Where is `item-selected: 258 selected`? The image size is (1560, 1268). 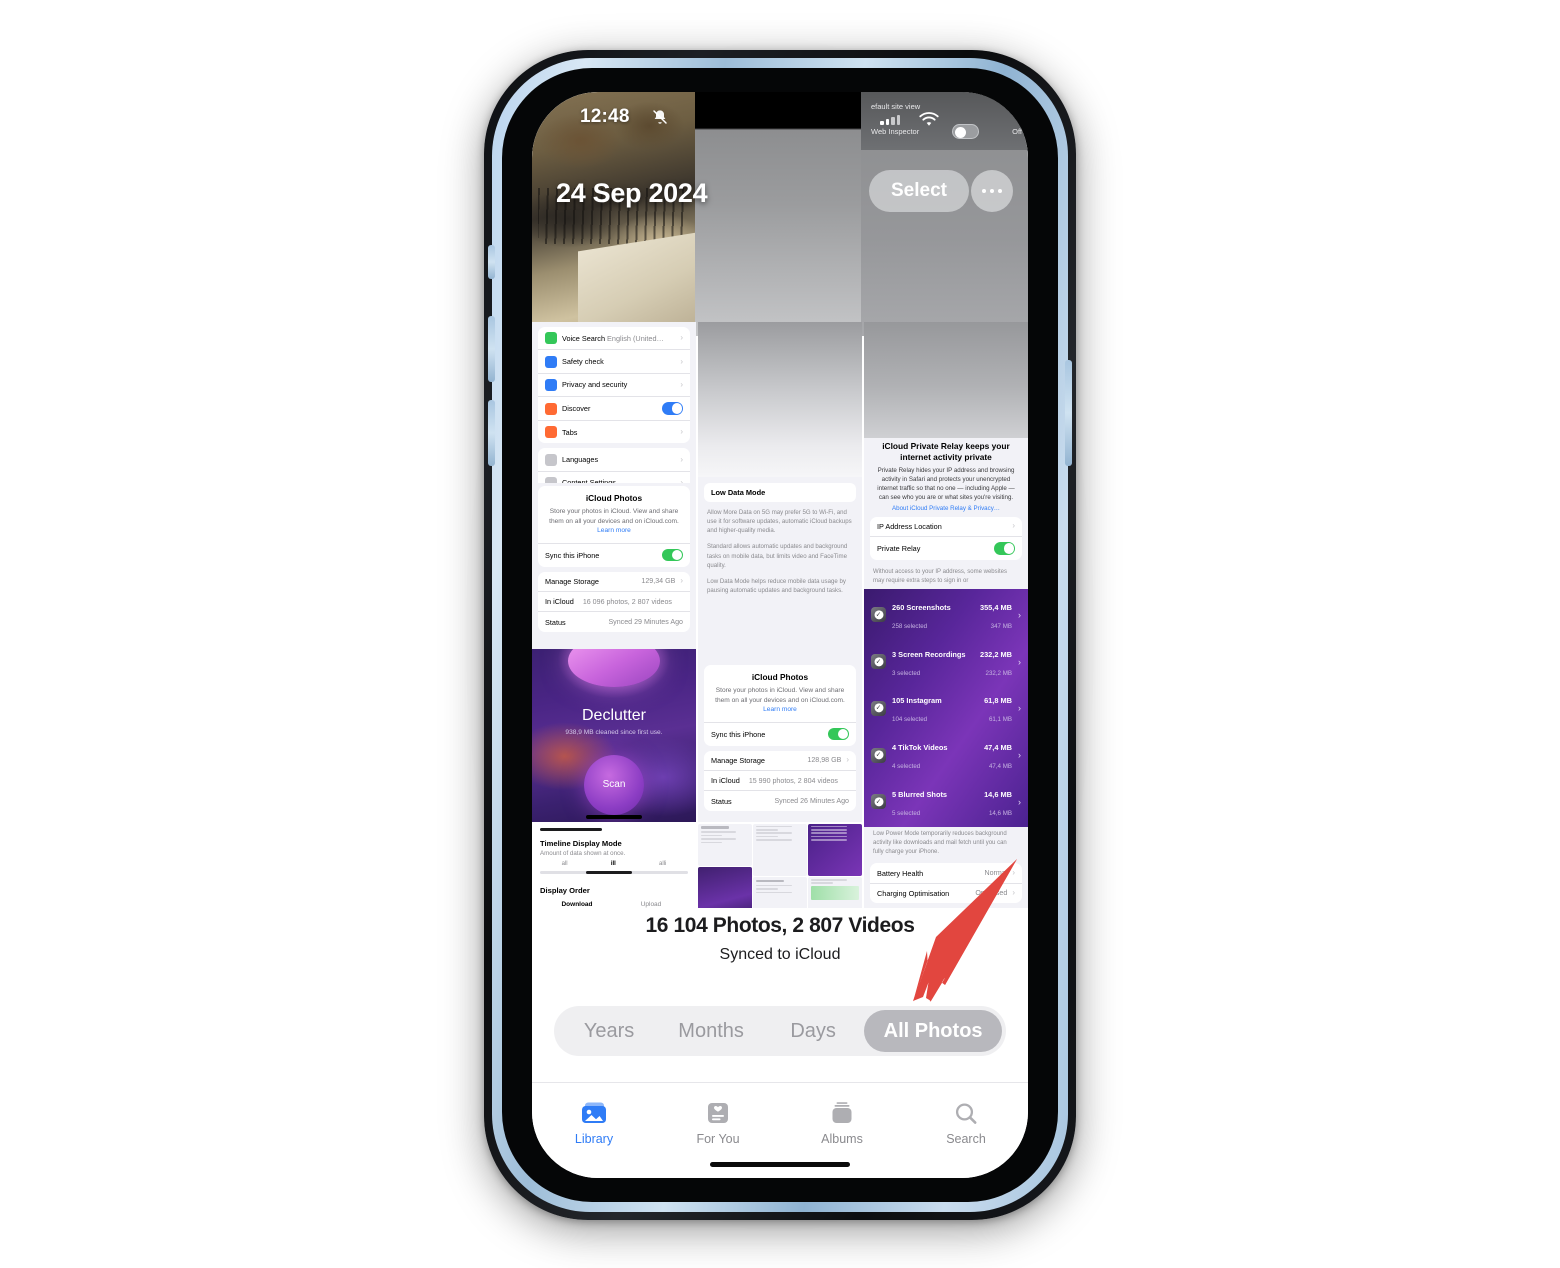 item-selected: 258 selected is located at coordinates (910, 626).